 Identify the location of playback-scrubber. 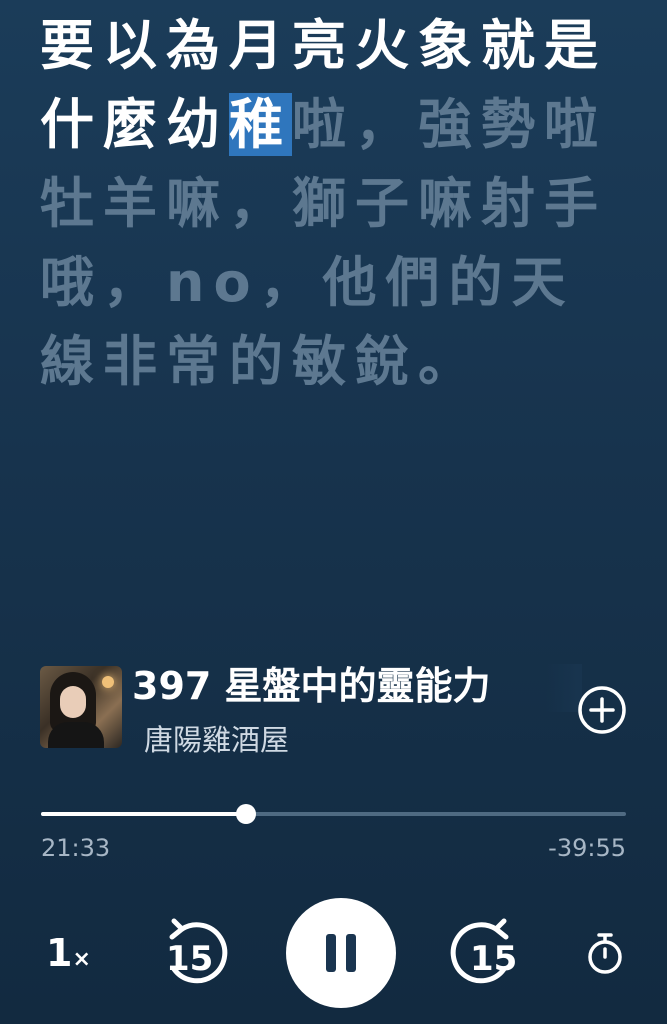
(333, 814).